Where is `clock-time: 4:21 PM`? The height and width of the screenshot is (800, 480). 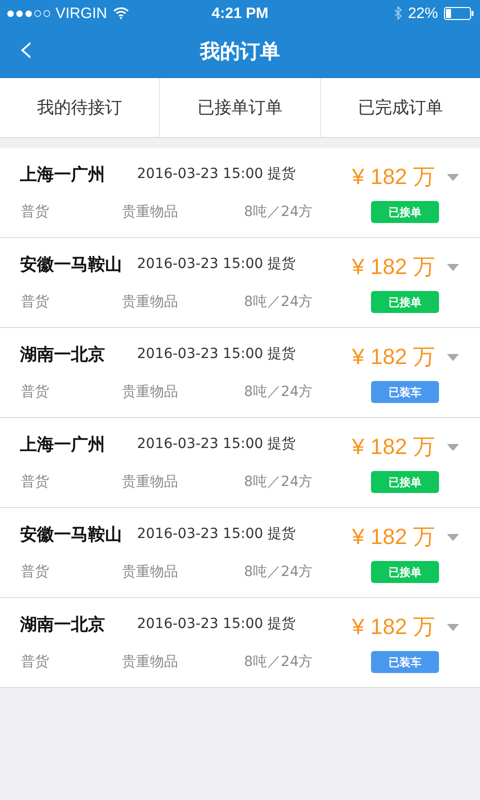 clock-time: 4:21 PM is located at coordinates (240, 13).